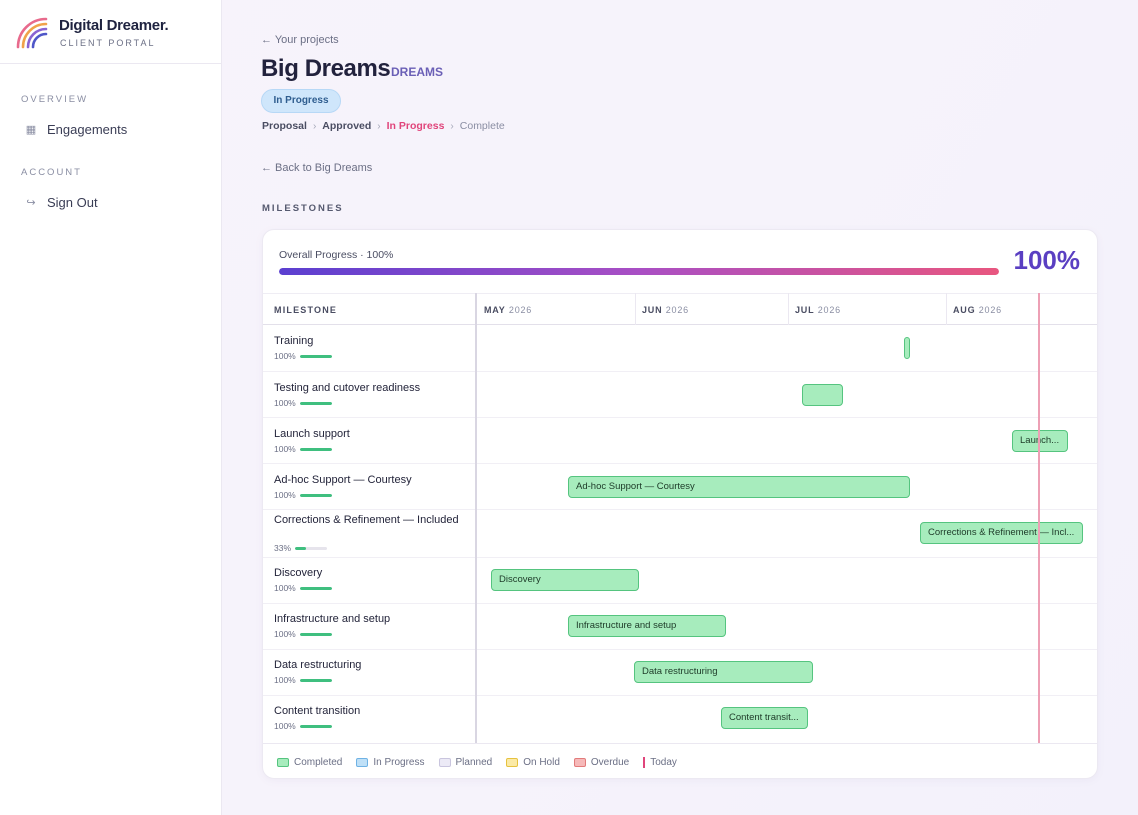 The image size is (1138, 815). I want to click on nav-section-overview: OVERVIEW, so click(55, 99).